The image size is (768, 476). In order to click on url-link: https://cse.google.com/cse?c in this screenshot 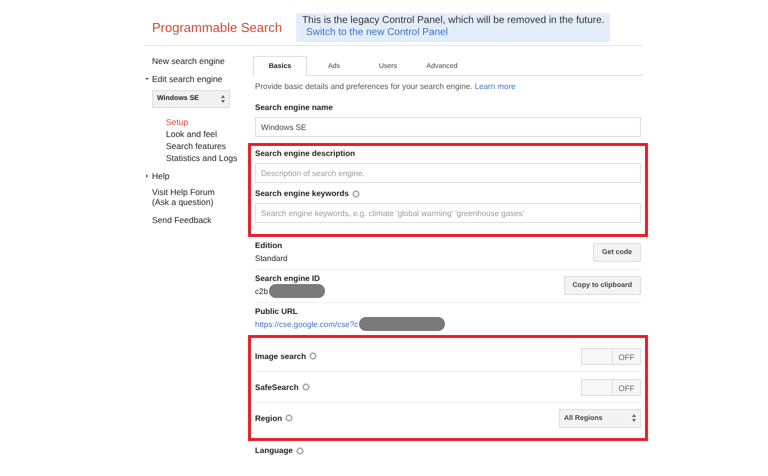, I will do `click(306, 324)`.